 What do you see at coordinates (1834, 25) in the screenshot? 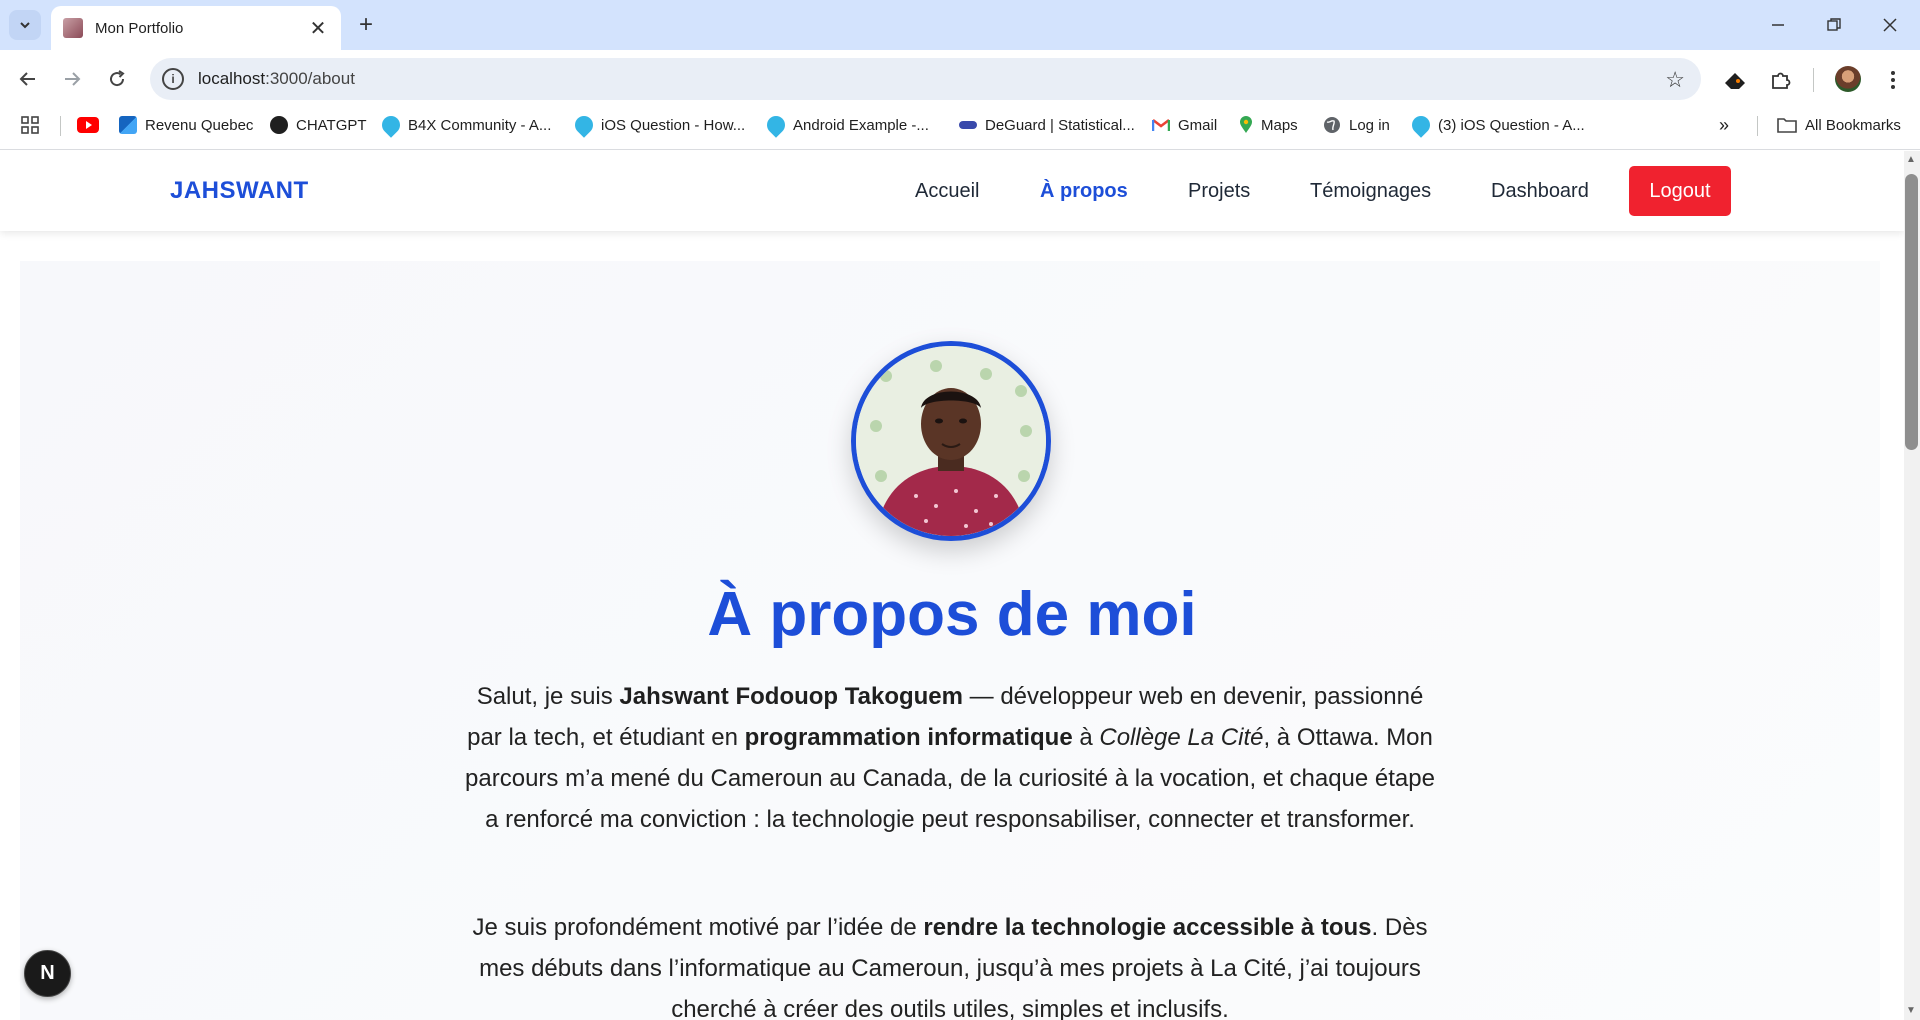
I see `restore-icon` at bounding box center [1834, 25].